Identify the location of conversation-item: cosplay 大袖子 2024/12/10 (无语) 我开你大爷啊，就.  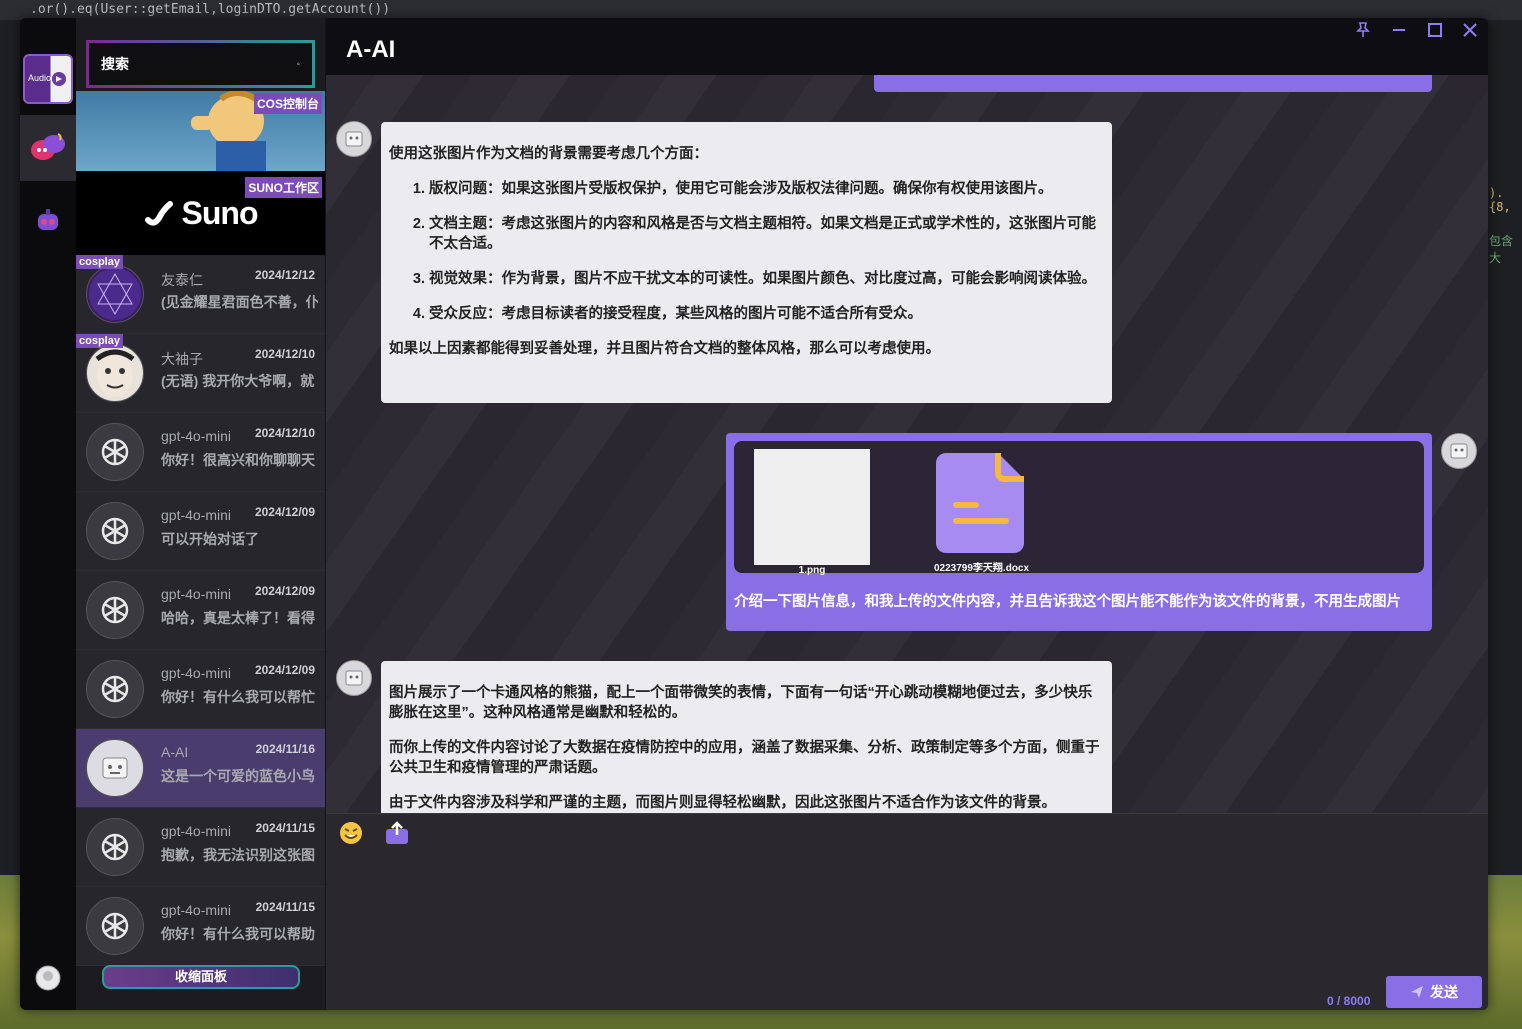
(200, 373).